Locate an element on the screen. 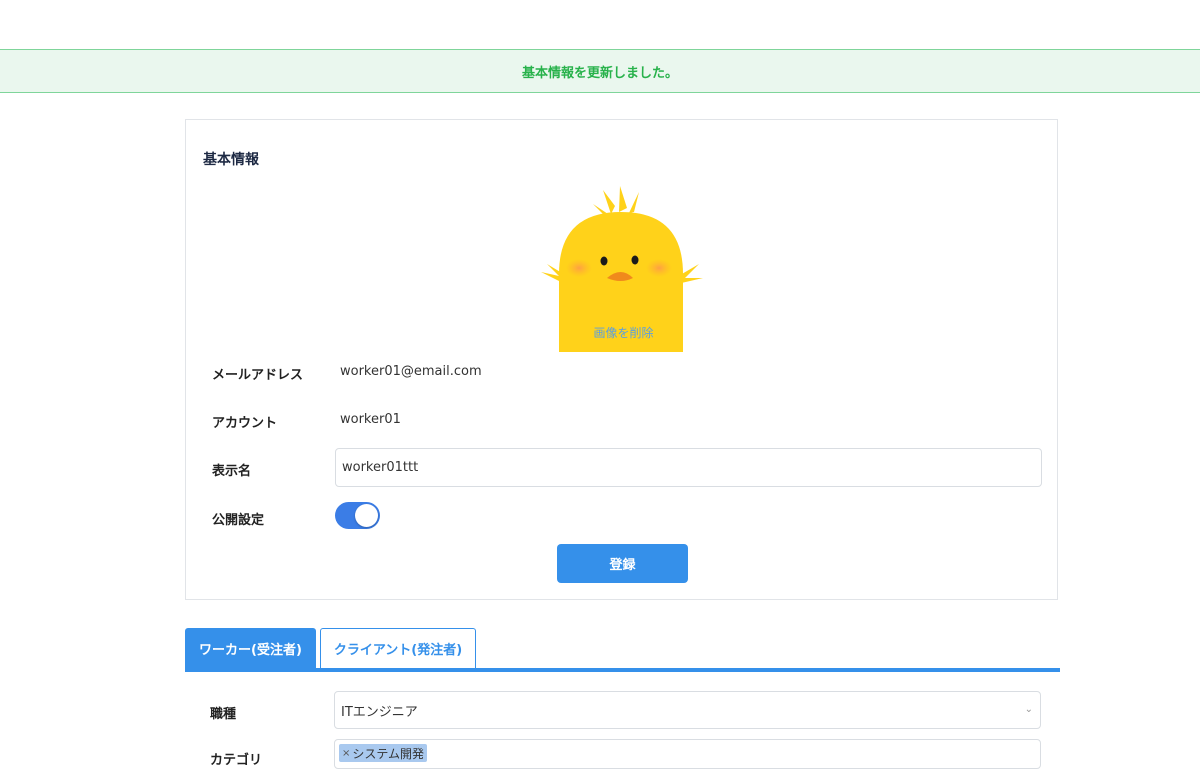 This screenshot has width=1200, height=769. tab-worker-label: ワーカー(受注者) is located at coordinates (250, 650).